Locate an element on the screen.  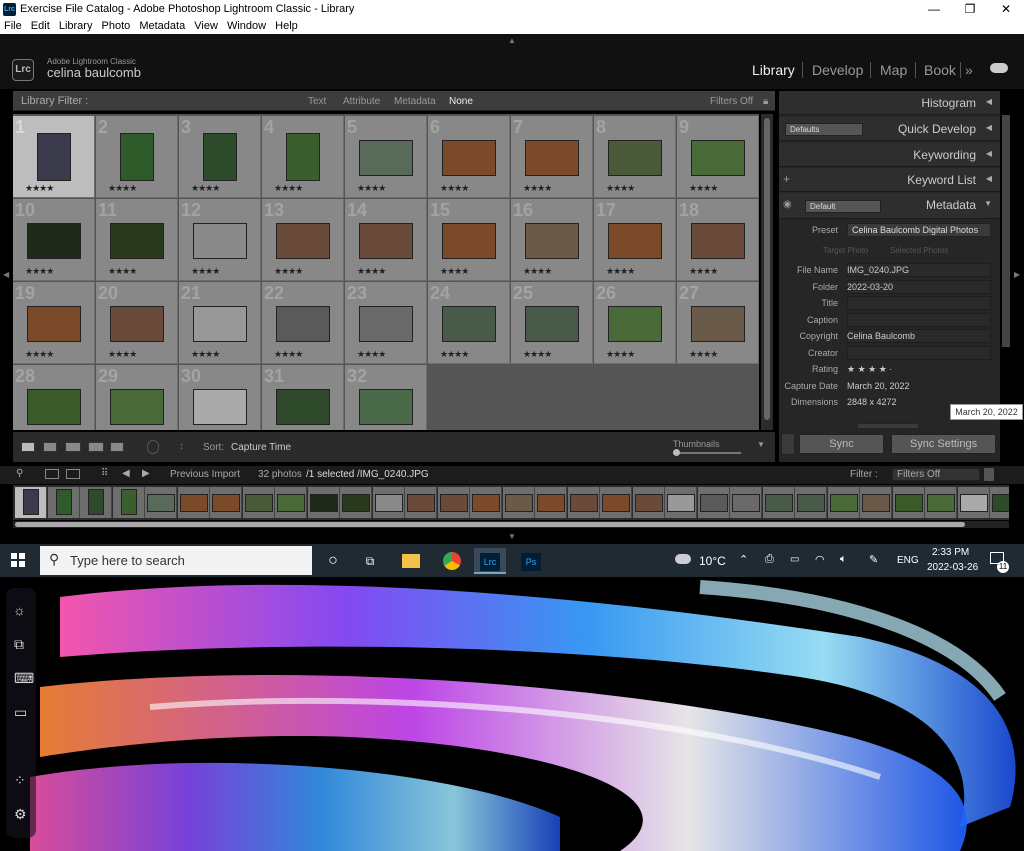
secondary-display-icon: ⚲ is located at coordinates (19, 473).